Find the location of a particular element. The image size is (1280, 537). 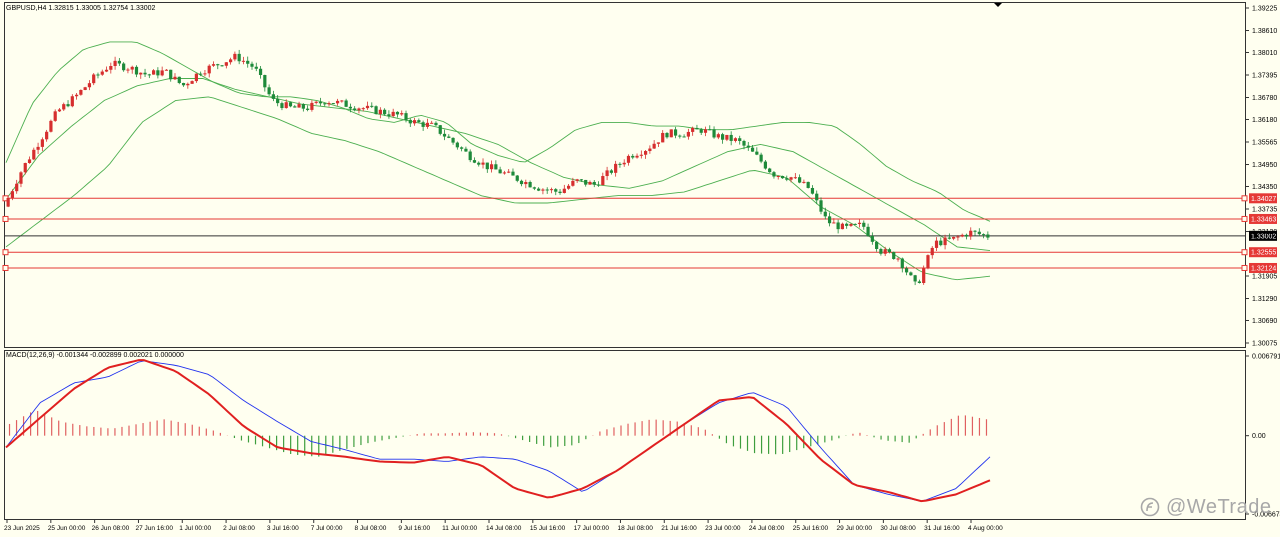

price-tick-label: 1.30690 is located at coordinates (1264, 321).